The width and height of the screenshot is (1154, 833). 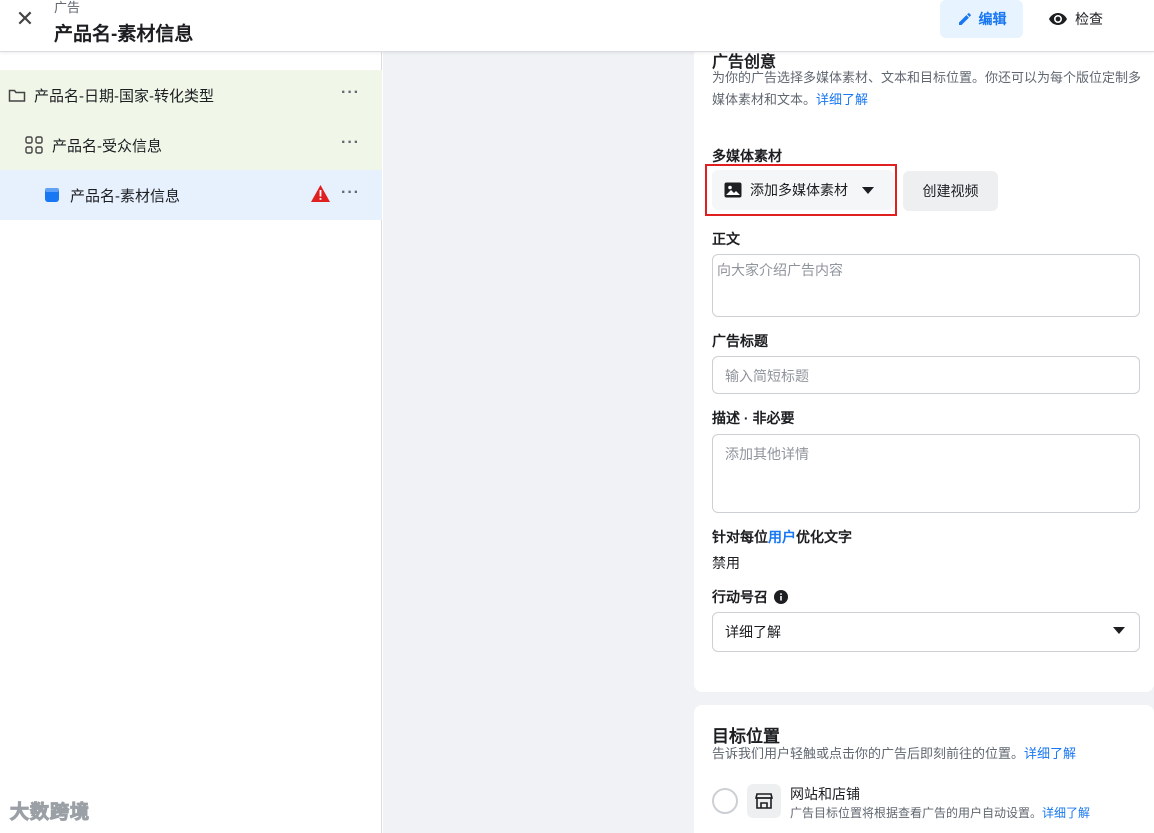 I want to click on top-header: ✕ 广告 产品名-素材信息 编辑 检查, so click(x=577, y=26).